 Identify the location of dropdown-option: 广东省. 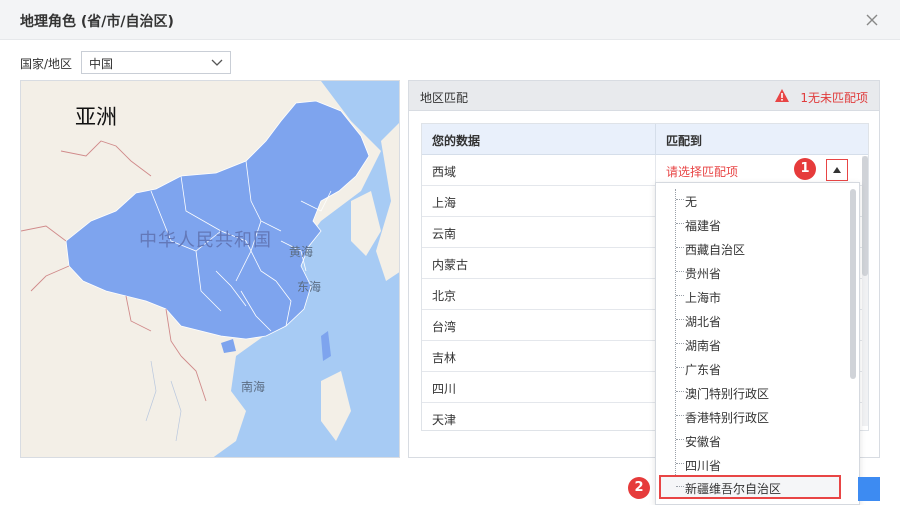
(752, 368).